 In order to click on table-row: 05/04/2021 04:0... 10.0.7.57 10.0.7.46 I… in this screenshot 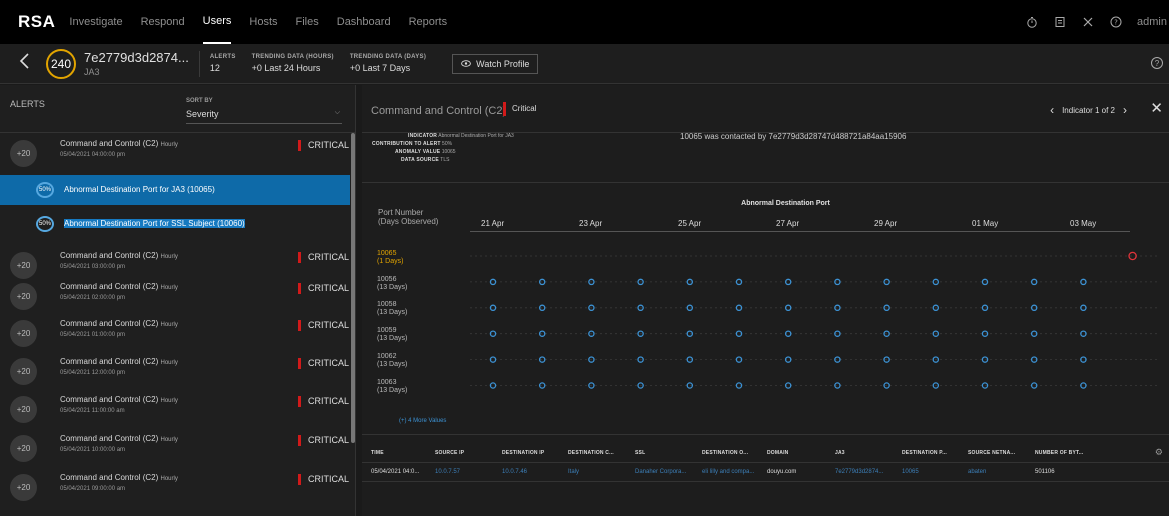, I will do `click(765, 473)`.